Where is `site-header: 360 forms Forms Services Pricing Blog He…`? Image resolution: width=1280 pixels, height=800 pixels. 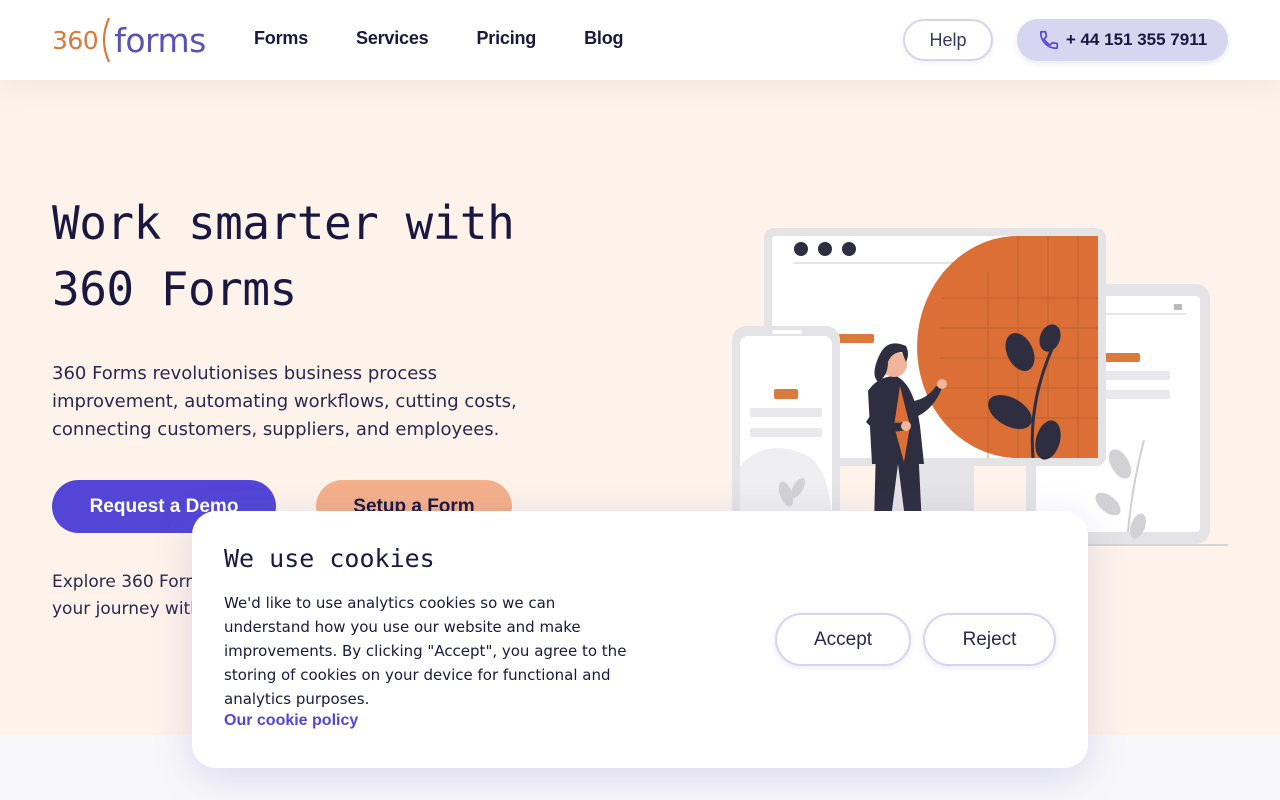 site-header: 360 forms Forms Services Pricing Blog He… is located at coordinates (640, 40).